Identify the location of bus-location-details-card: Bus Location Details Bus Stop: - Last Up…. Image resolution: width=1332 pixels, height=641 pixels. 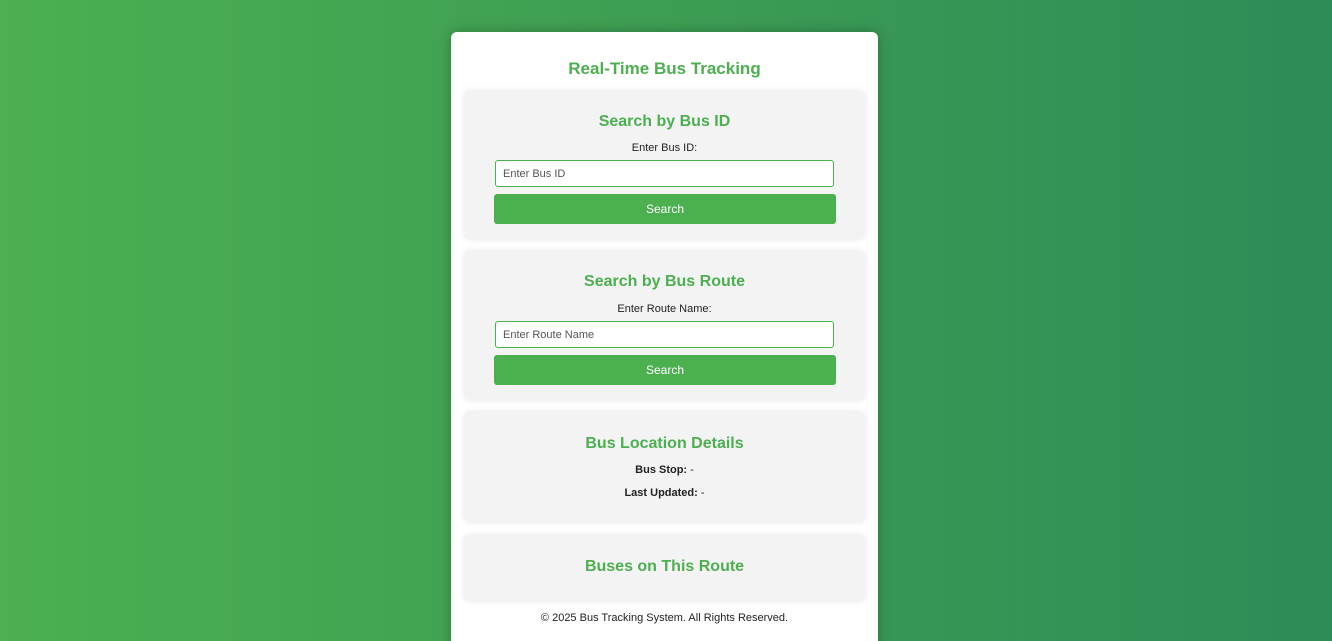
(664, 467).